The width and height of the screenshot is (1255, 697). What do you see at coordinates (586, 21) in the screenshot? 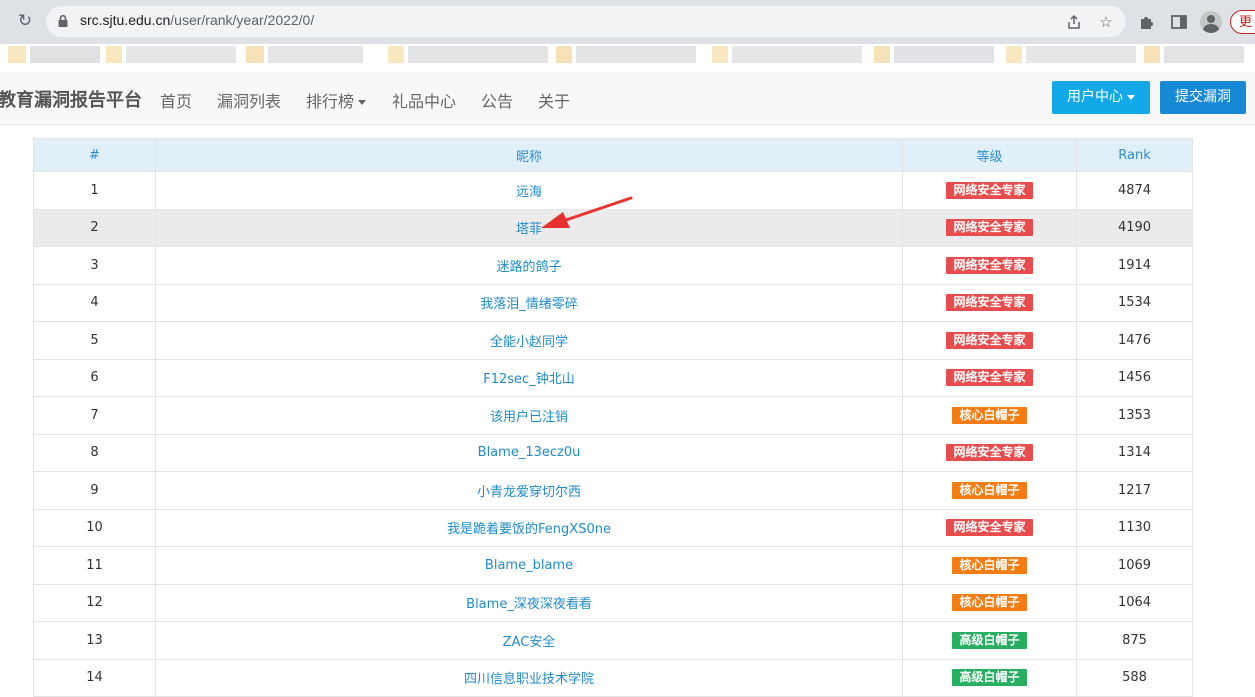
I see `address-bar: src.sjtu.edu.cn/user/rank/year/2022/0/ ☆` at bounding box center [586, 21].